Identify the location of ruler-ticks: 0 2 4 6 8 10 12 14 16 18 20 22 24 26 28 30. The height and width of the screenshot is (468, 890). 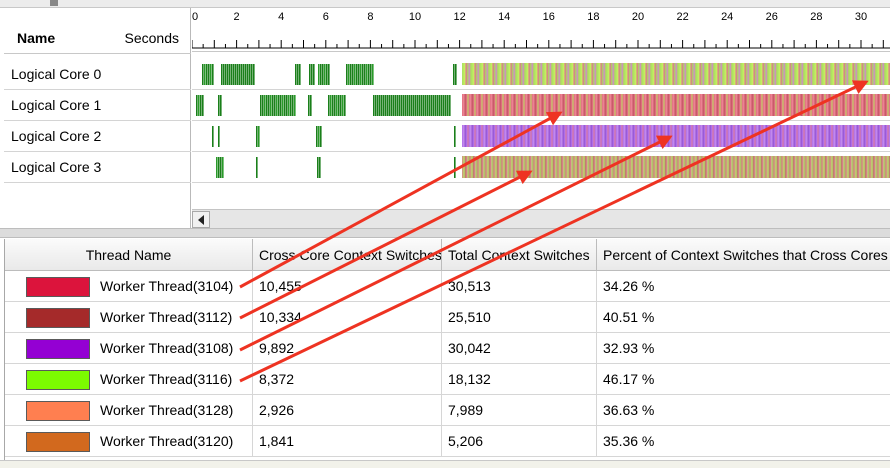
(541, 30).